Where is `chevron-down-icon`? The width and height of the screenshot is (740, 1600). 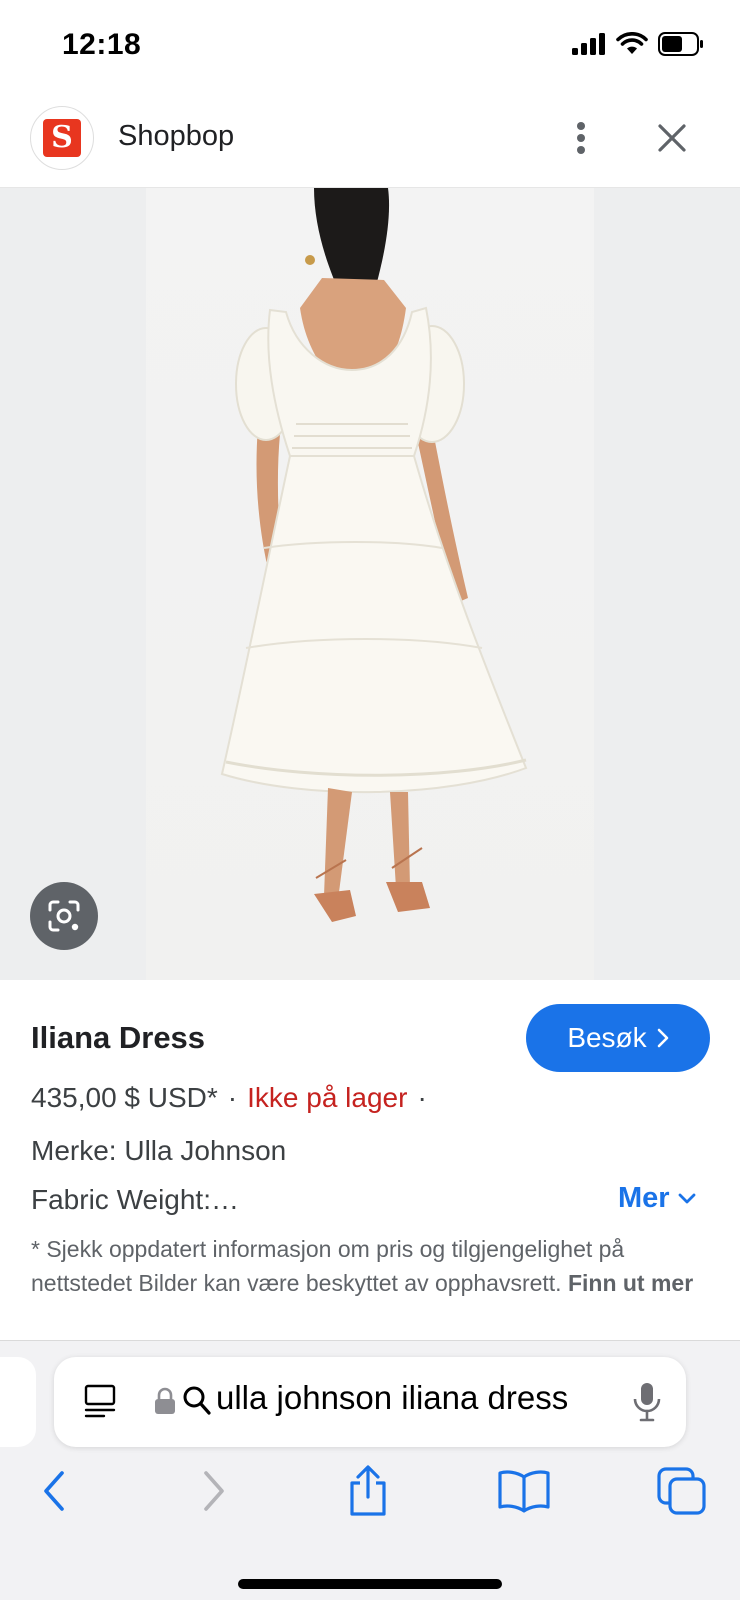
chevron-down-icon is located at coordinates (686, 1198).